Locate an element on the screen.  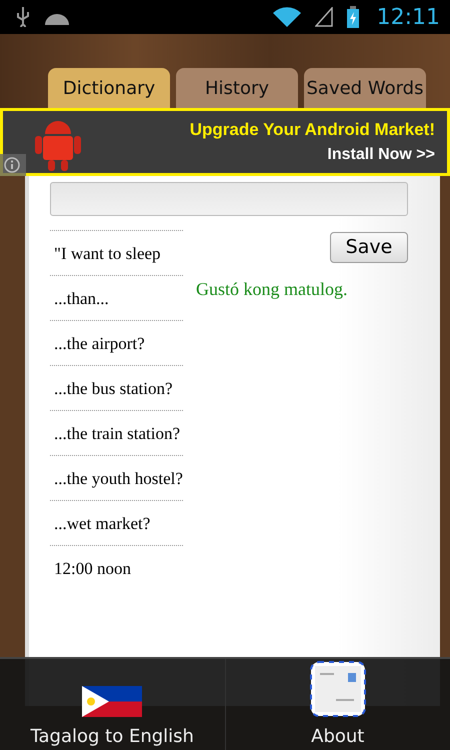
ad-action: Install Now >> is located at coordinates (381, 154).